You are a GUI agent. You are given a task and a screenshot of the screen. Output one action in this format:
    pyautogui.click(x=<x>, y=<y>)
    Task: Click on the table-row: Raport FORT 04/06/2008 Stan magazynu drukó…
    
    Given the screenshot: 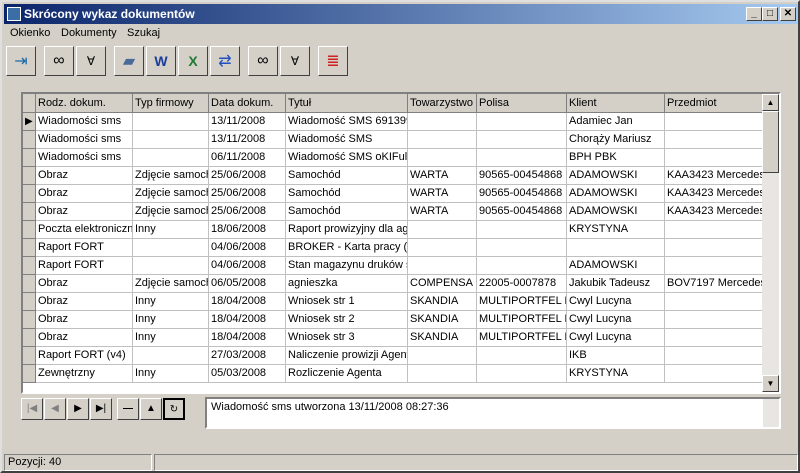 What is the action you would take?
    pyautogui.click(x=393, y=266)
    